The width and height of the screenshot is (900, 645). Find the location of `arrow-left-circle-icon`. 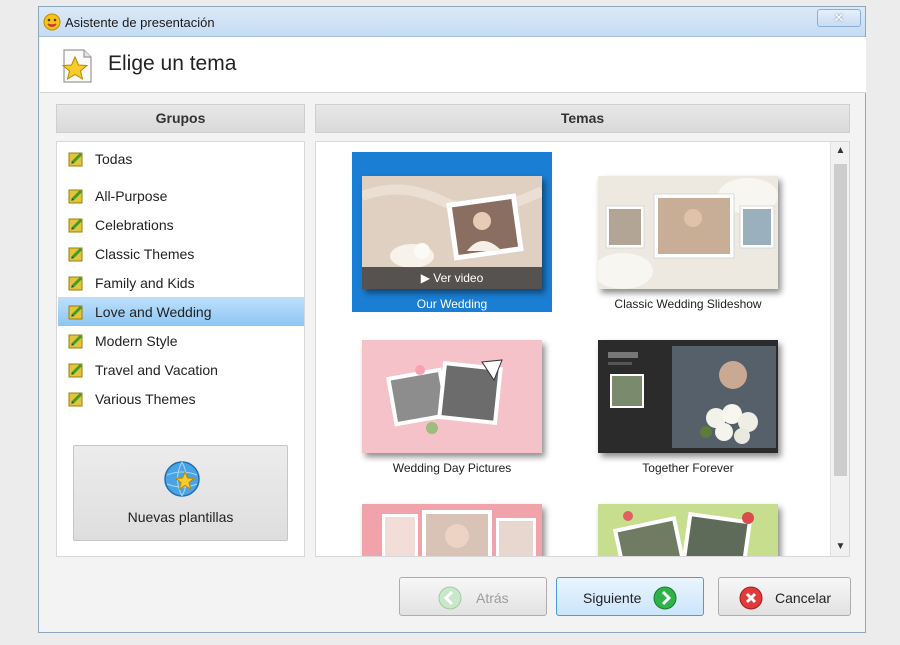

arrow-left-circle-icon is located at coordinates (450, 598).